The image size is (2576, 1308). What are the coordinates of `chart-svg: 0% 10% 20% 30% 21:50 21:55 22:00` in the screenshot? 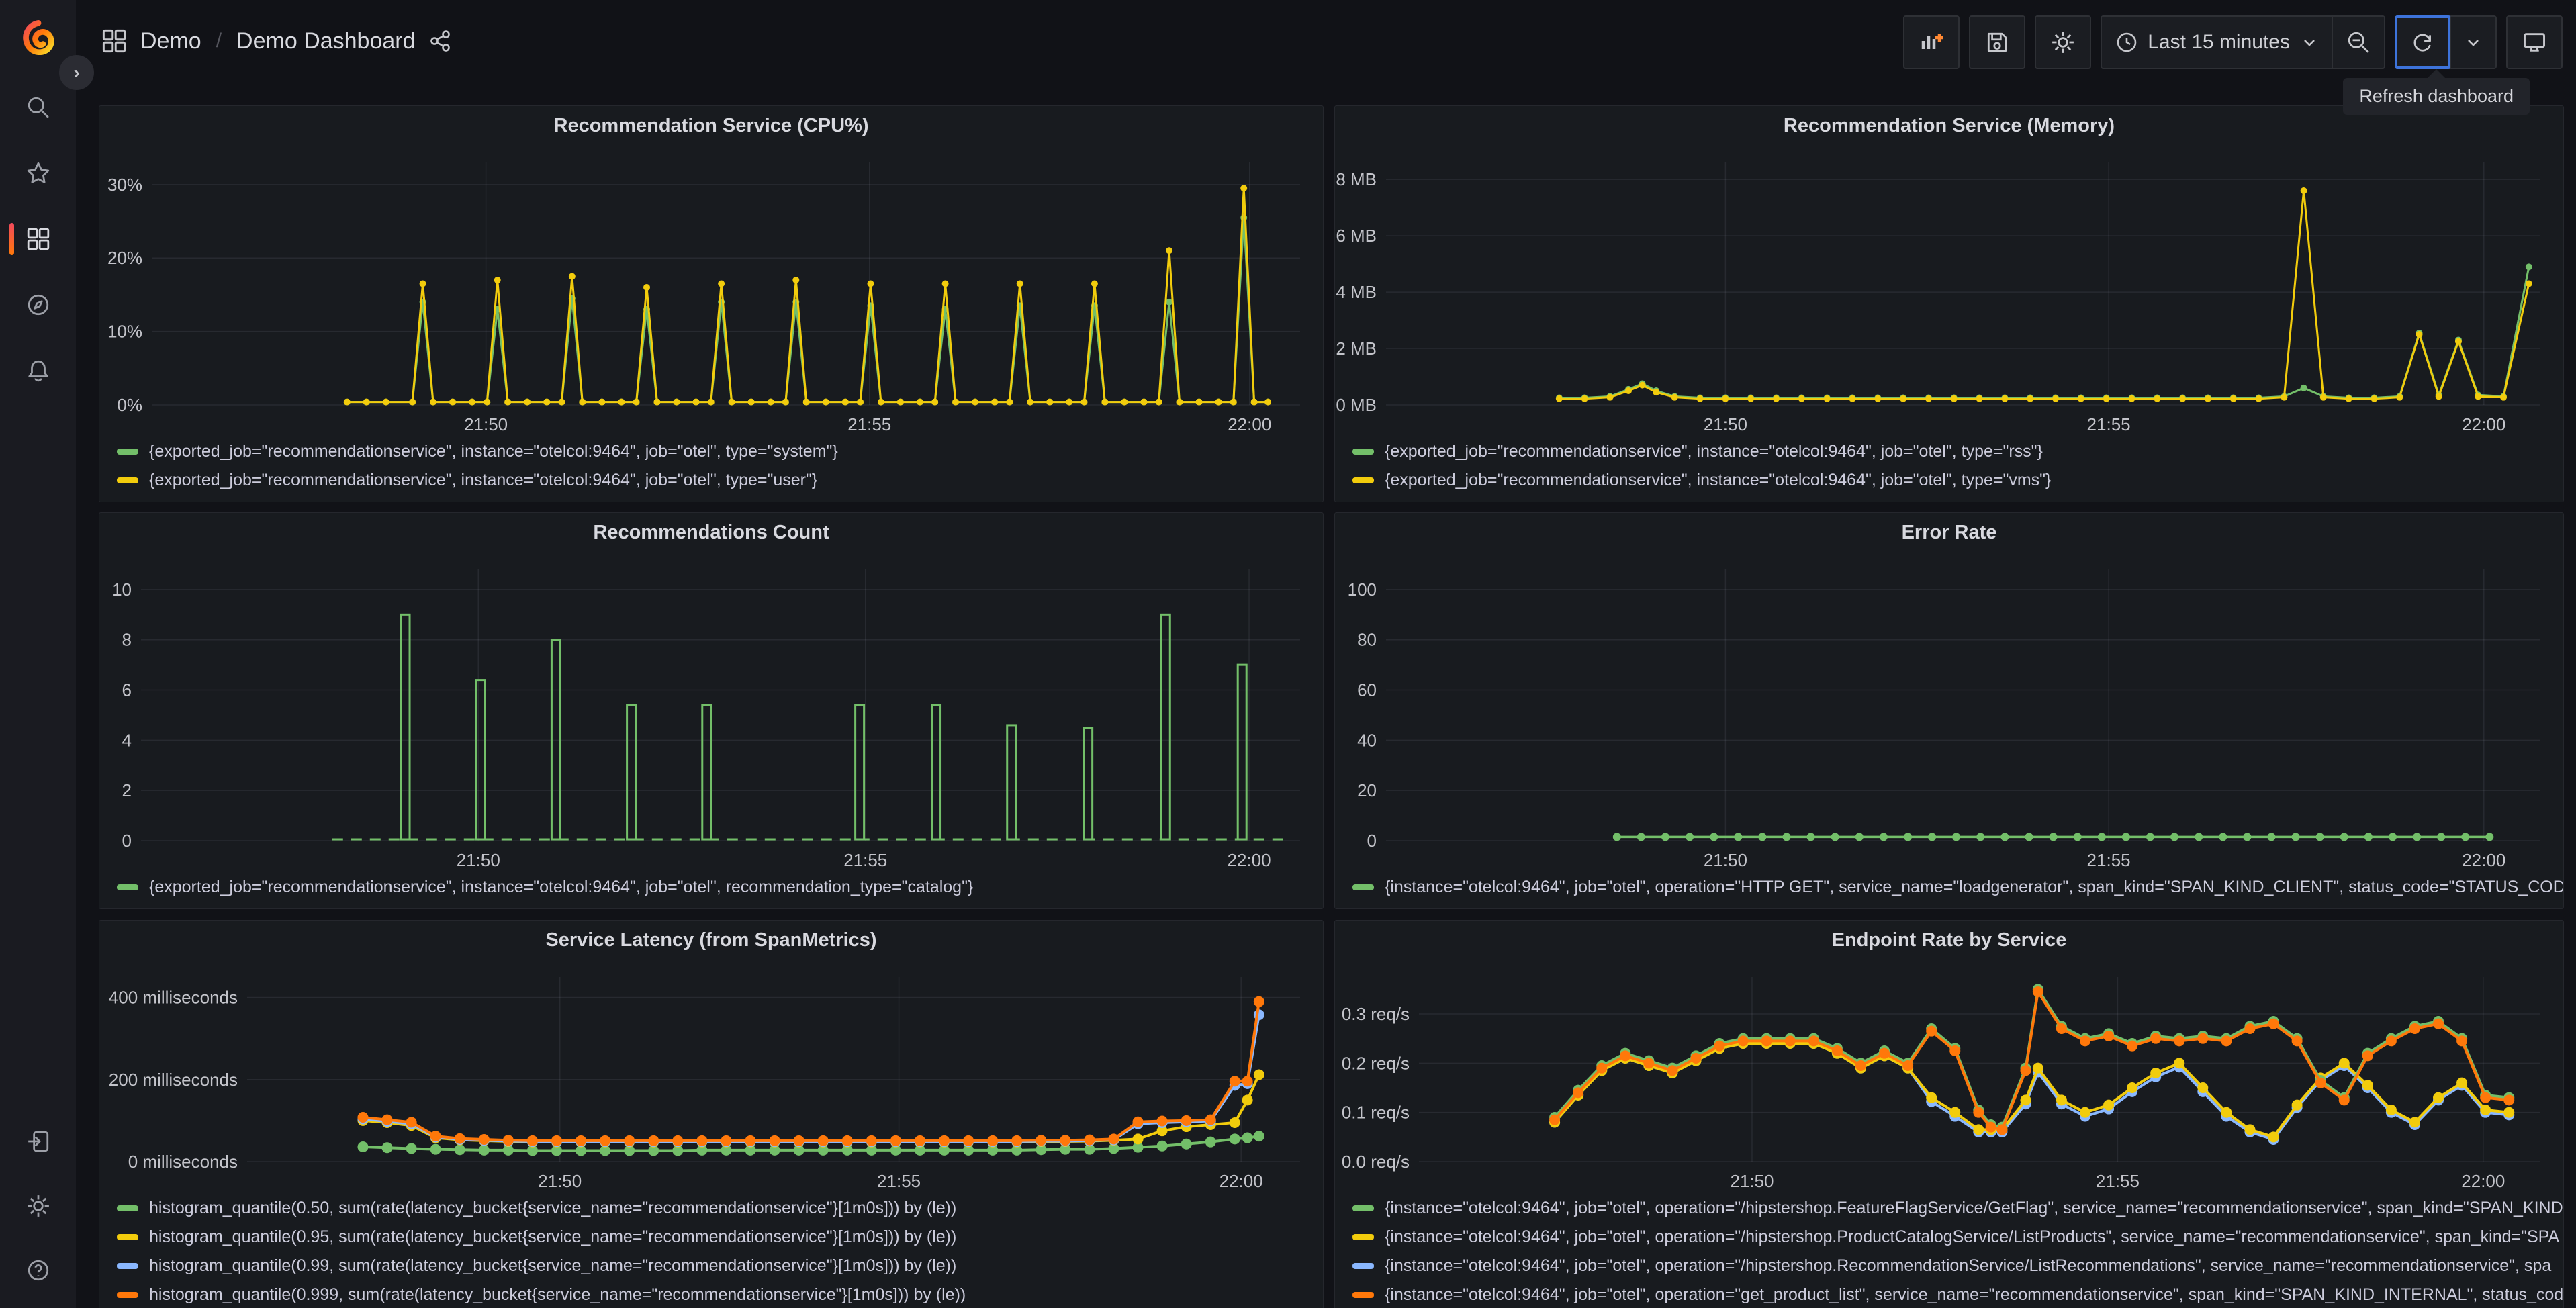 It's located at (703, 298).